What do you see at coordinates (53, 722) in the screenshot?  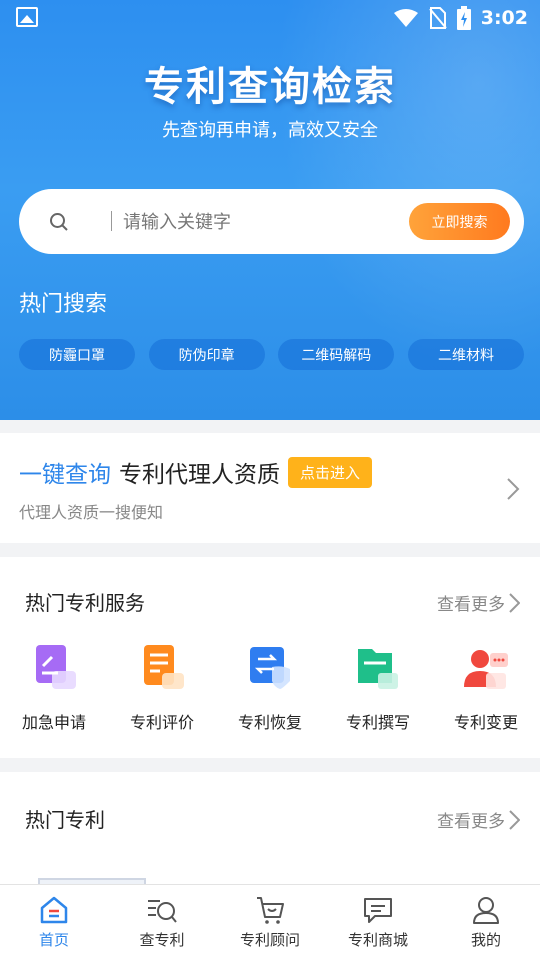 I see `service-label: 加急申请` at bounding box center [53, 722].